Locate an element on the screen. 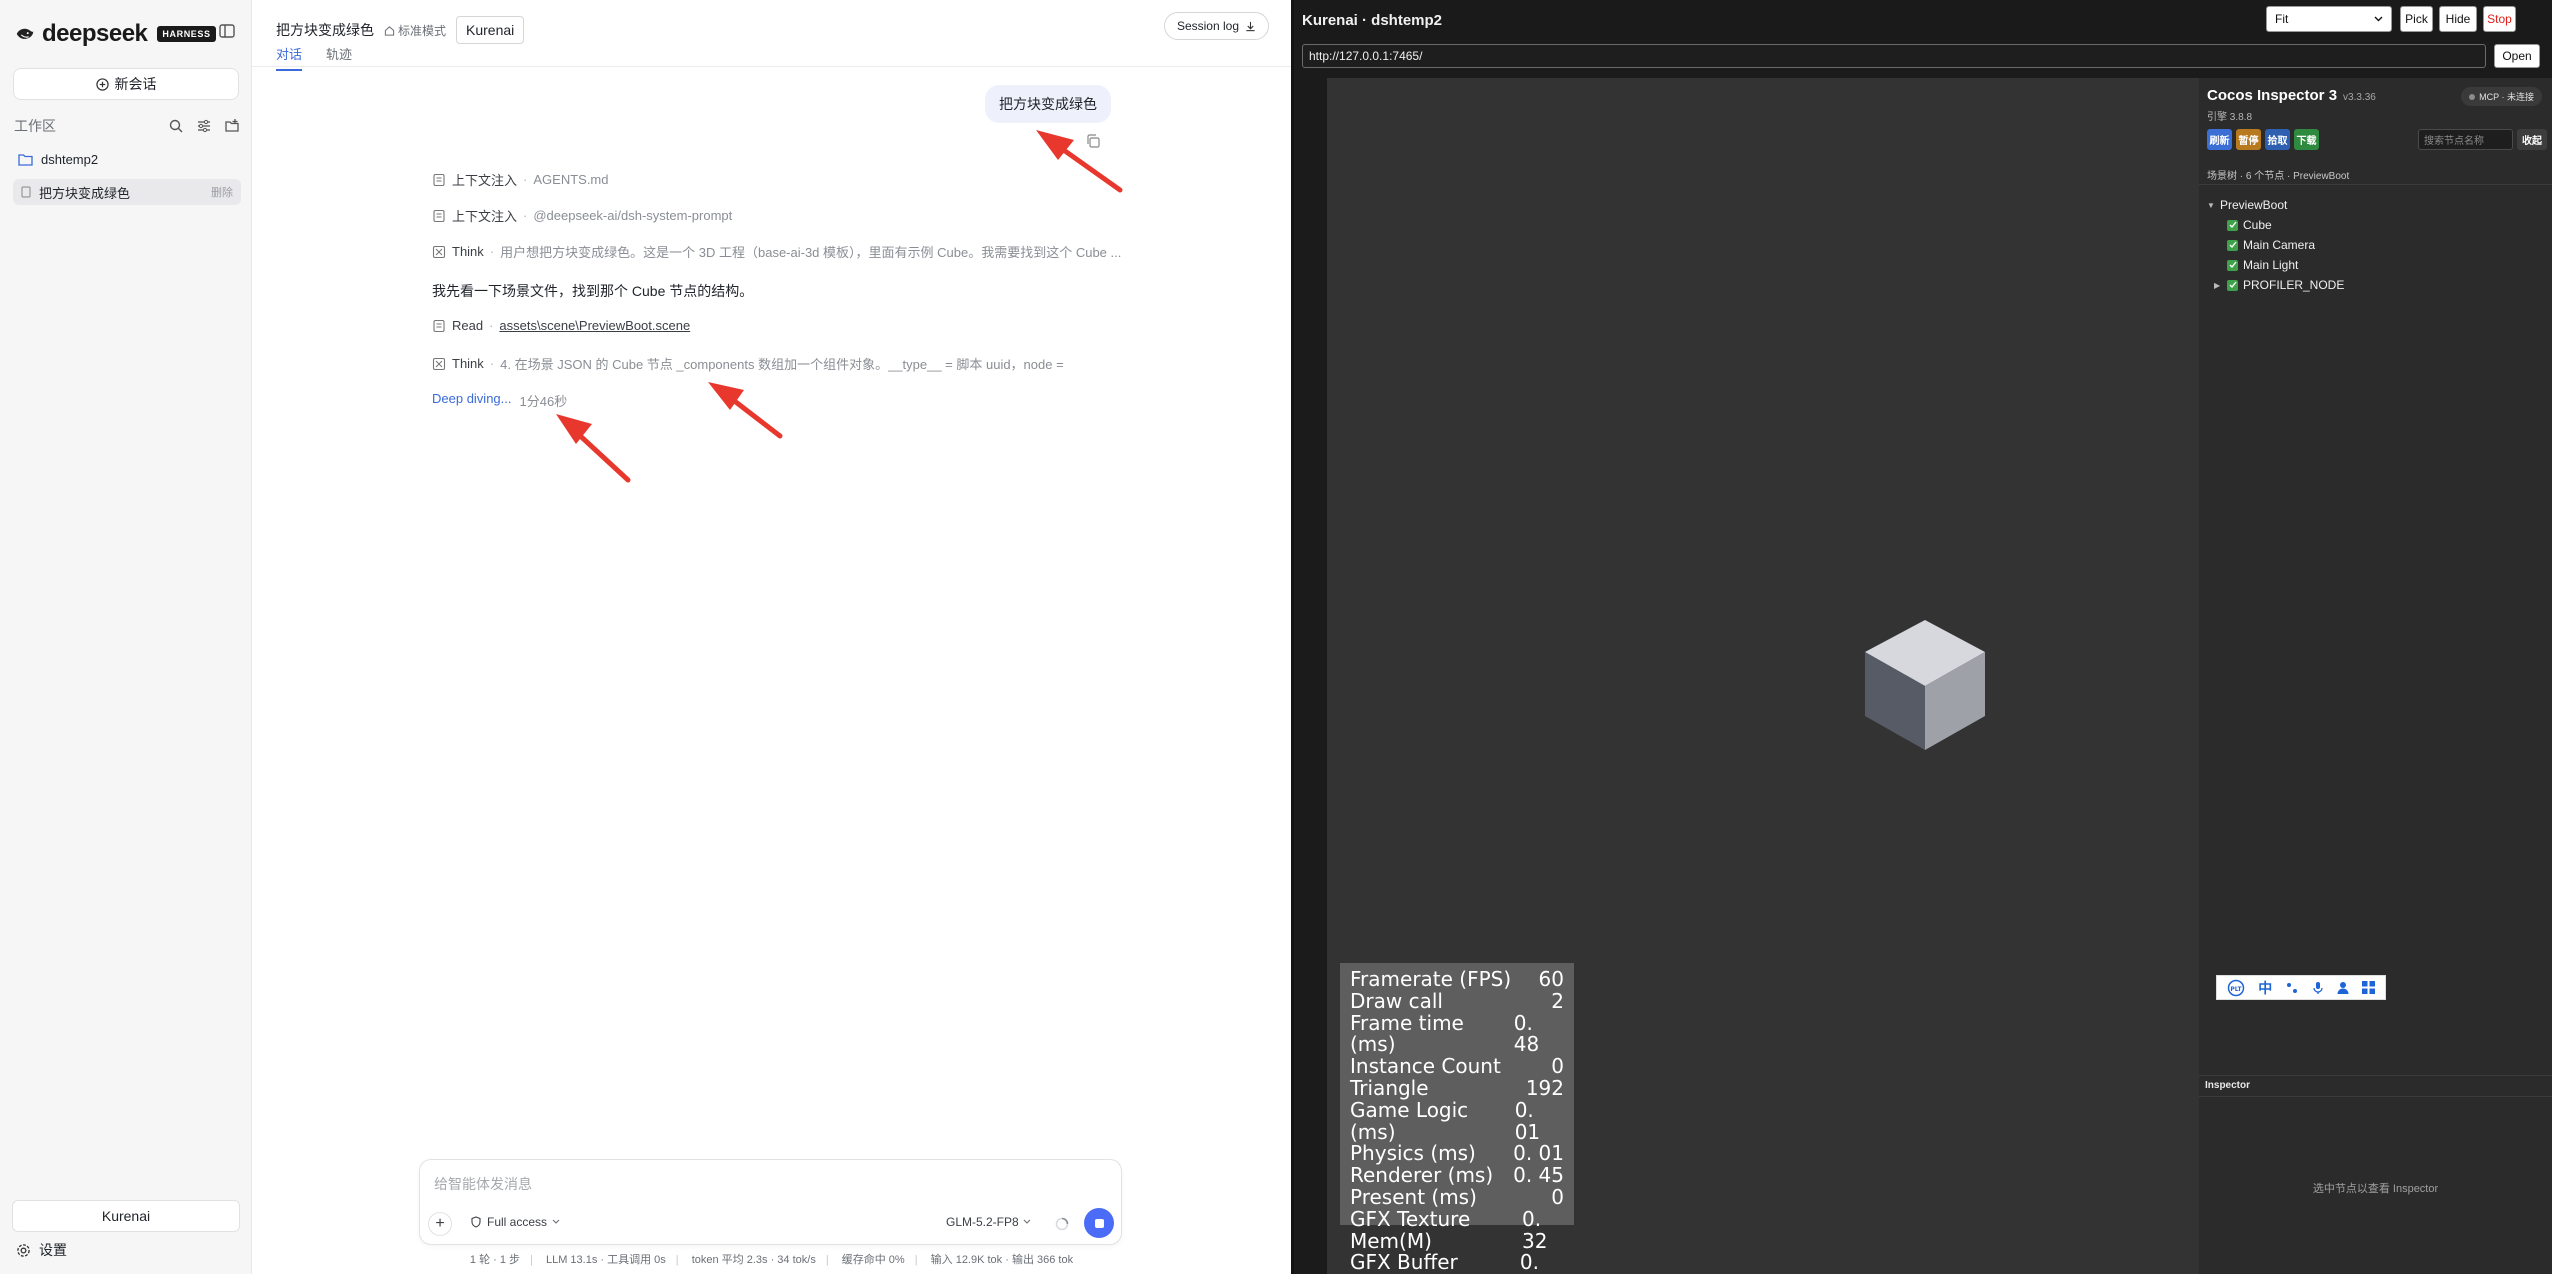 Image resolution: width=2552 pixels, height=1274 pixels. tree-node-main-light: Main Light is located at coordinates (2262, 265).